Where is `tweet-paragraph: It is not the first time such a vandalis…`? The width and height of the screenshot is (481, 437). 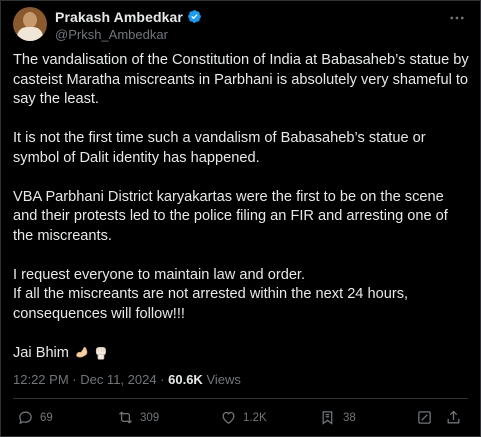
tweet-paragraph: It is not the first time such a vandalis… is located at coordinates (219, 148).